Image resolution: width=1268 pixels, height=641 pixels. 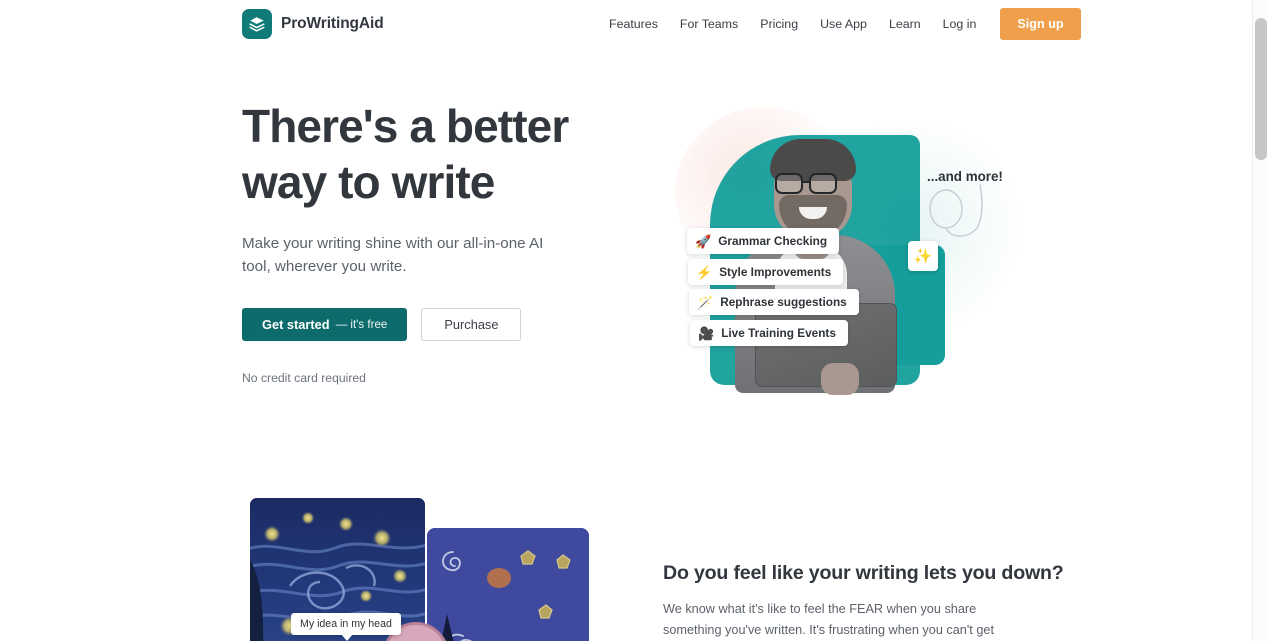 What do you see at coordinates (705, 302) in the screenshot?
I see `magic-wand-icon: 🪄` at bounding box center [705, 302].